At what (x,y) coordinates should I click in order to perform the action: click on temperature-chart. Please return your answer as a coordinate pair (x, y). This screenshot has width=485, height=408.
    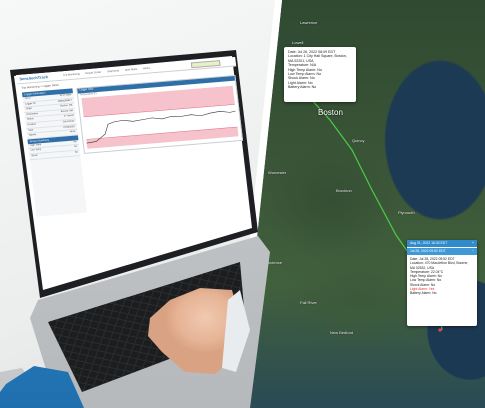
    Looking at the image, I should click on (160, 117).